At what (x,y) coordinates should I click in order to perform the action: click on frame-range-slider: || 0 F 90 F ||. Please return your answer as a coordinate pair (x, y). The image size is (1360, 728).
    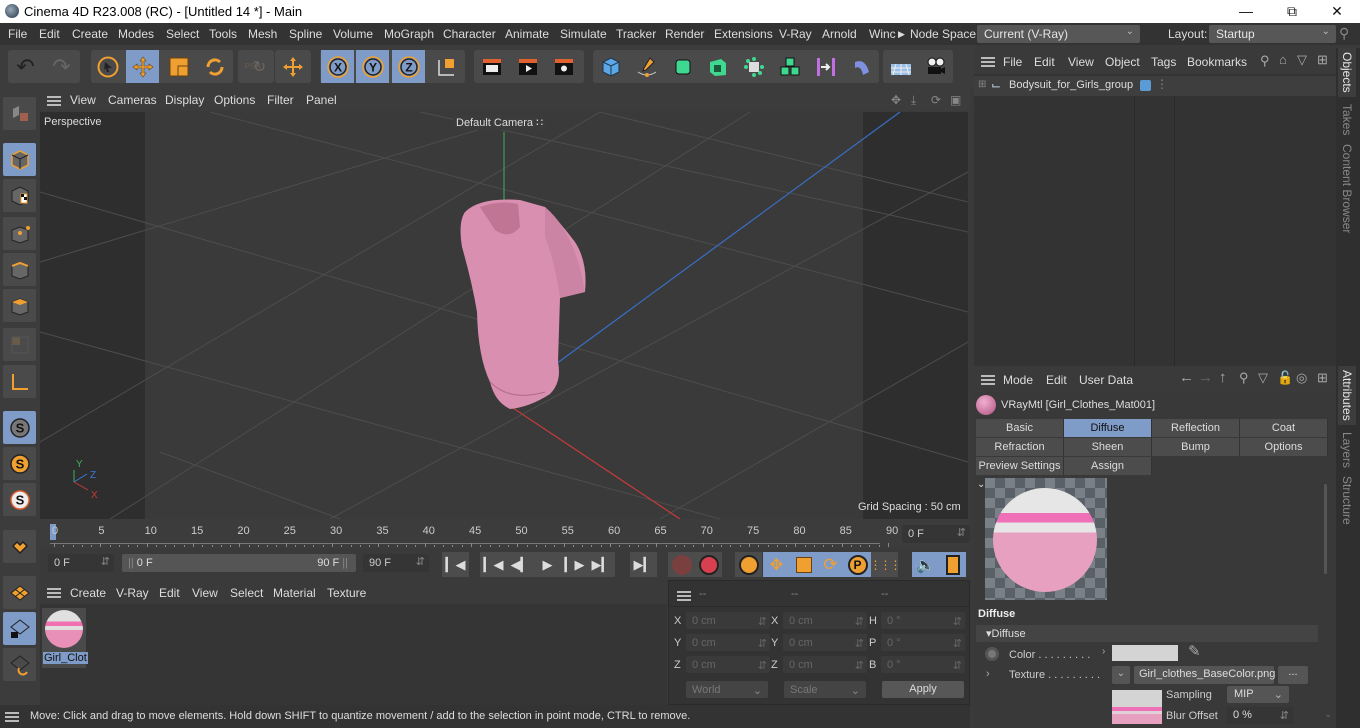
    Looking at the image, I should click on (239, 563).